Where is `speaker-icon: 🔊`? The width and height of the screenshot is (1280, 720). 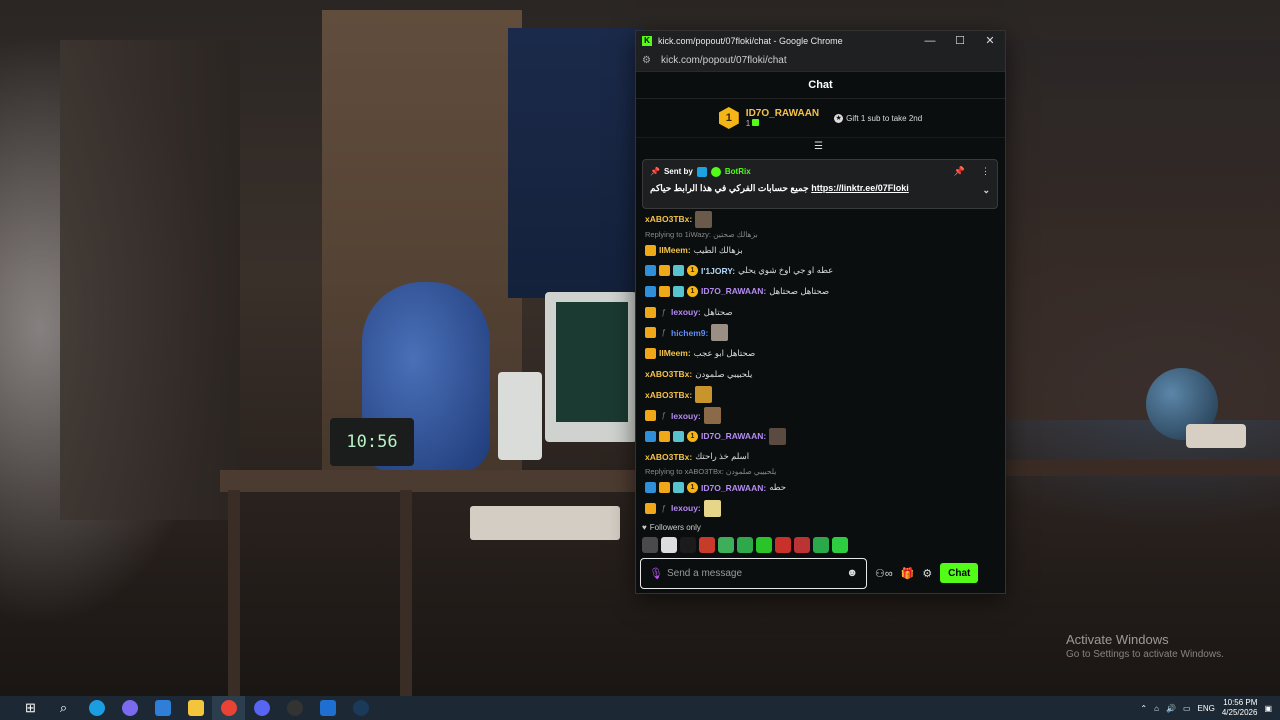 speaker-icon: 🔊 is located at coordinates (1171, 708).